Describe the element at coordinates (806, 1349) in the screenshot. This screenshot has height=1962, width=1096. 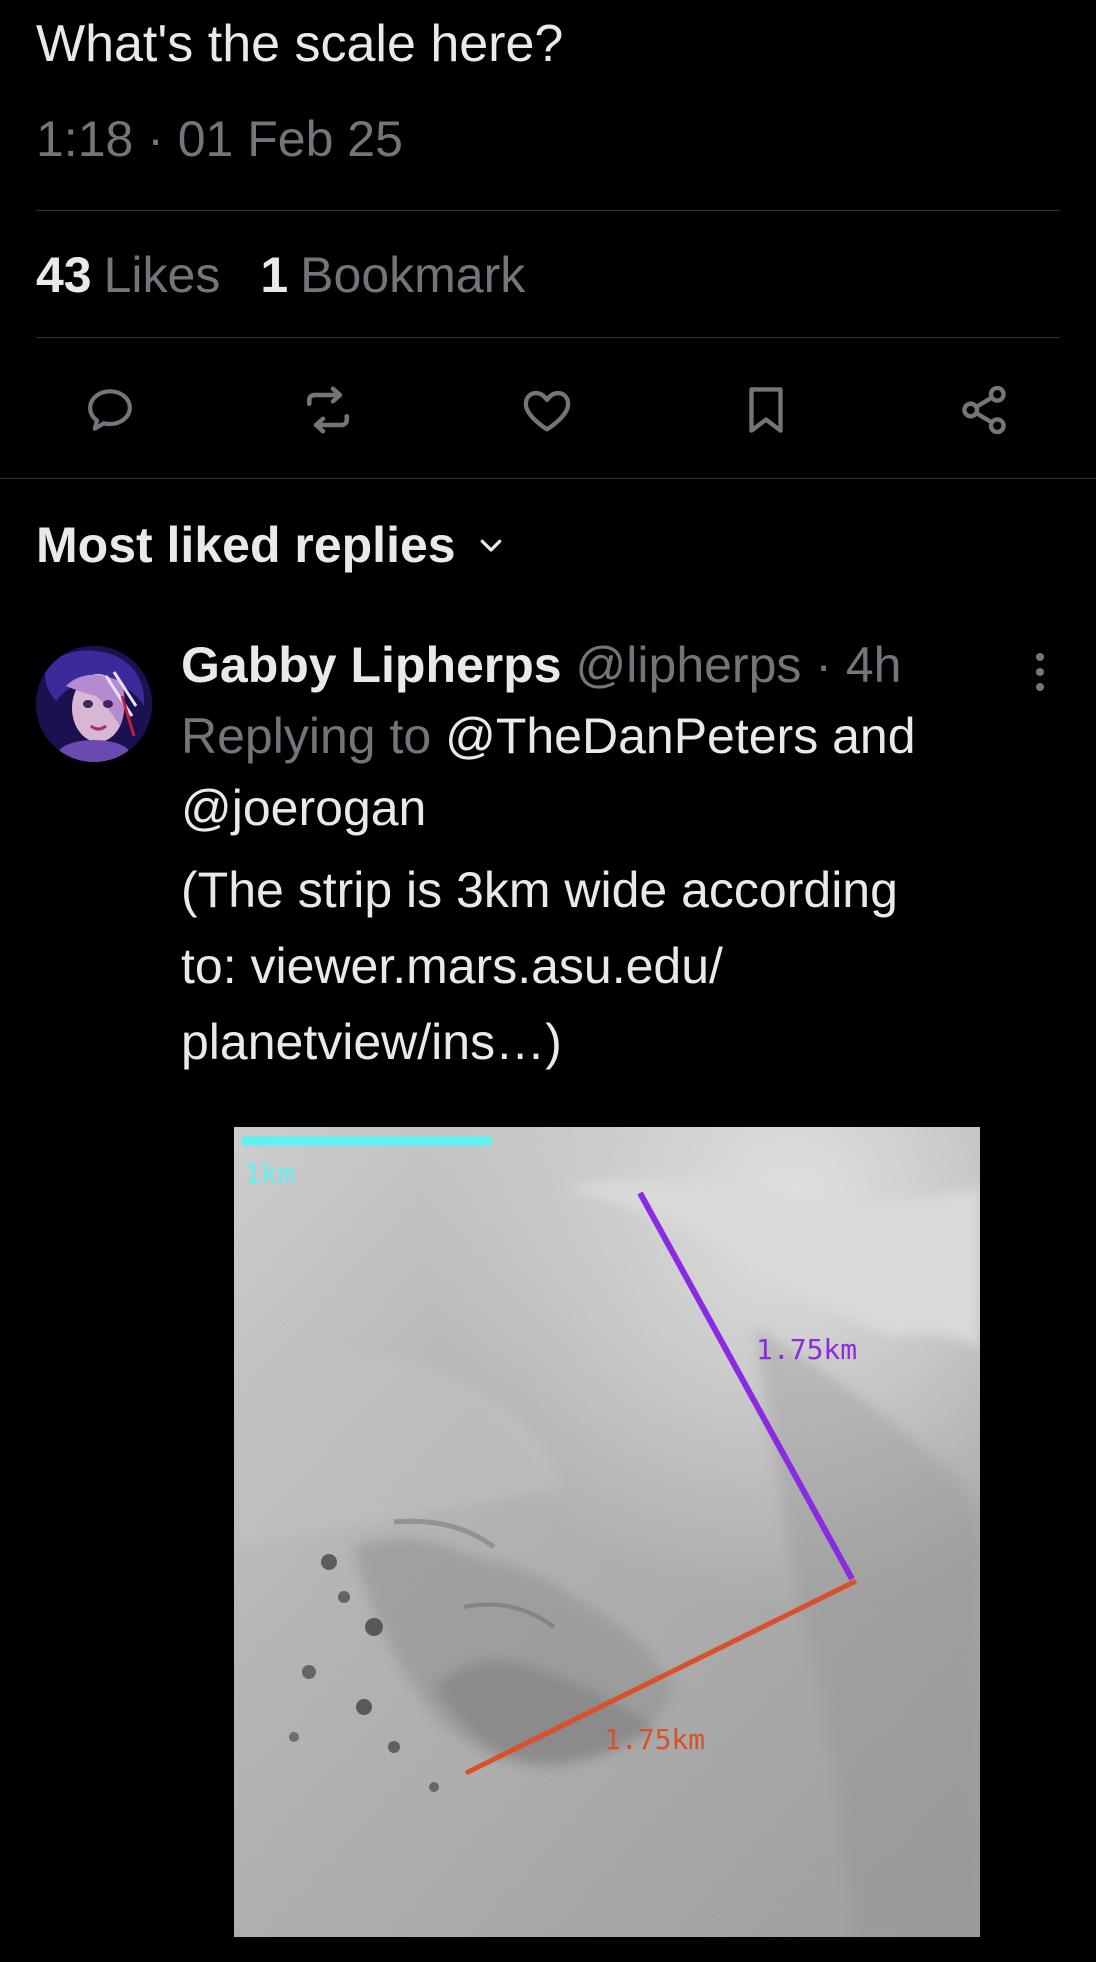
I see `measure-label-purple: 1.75km` at that location.